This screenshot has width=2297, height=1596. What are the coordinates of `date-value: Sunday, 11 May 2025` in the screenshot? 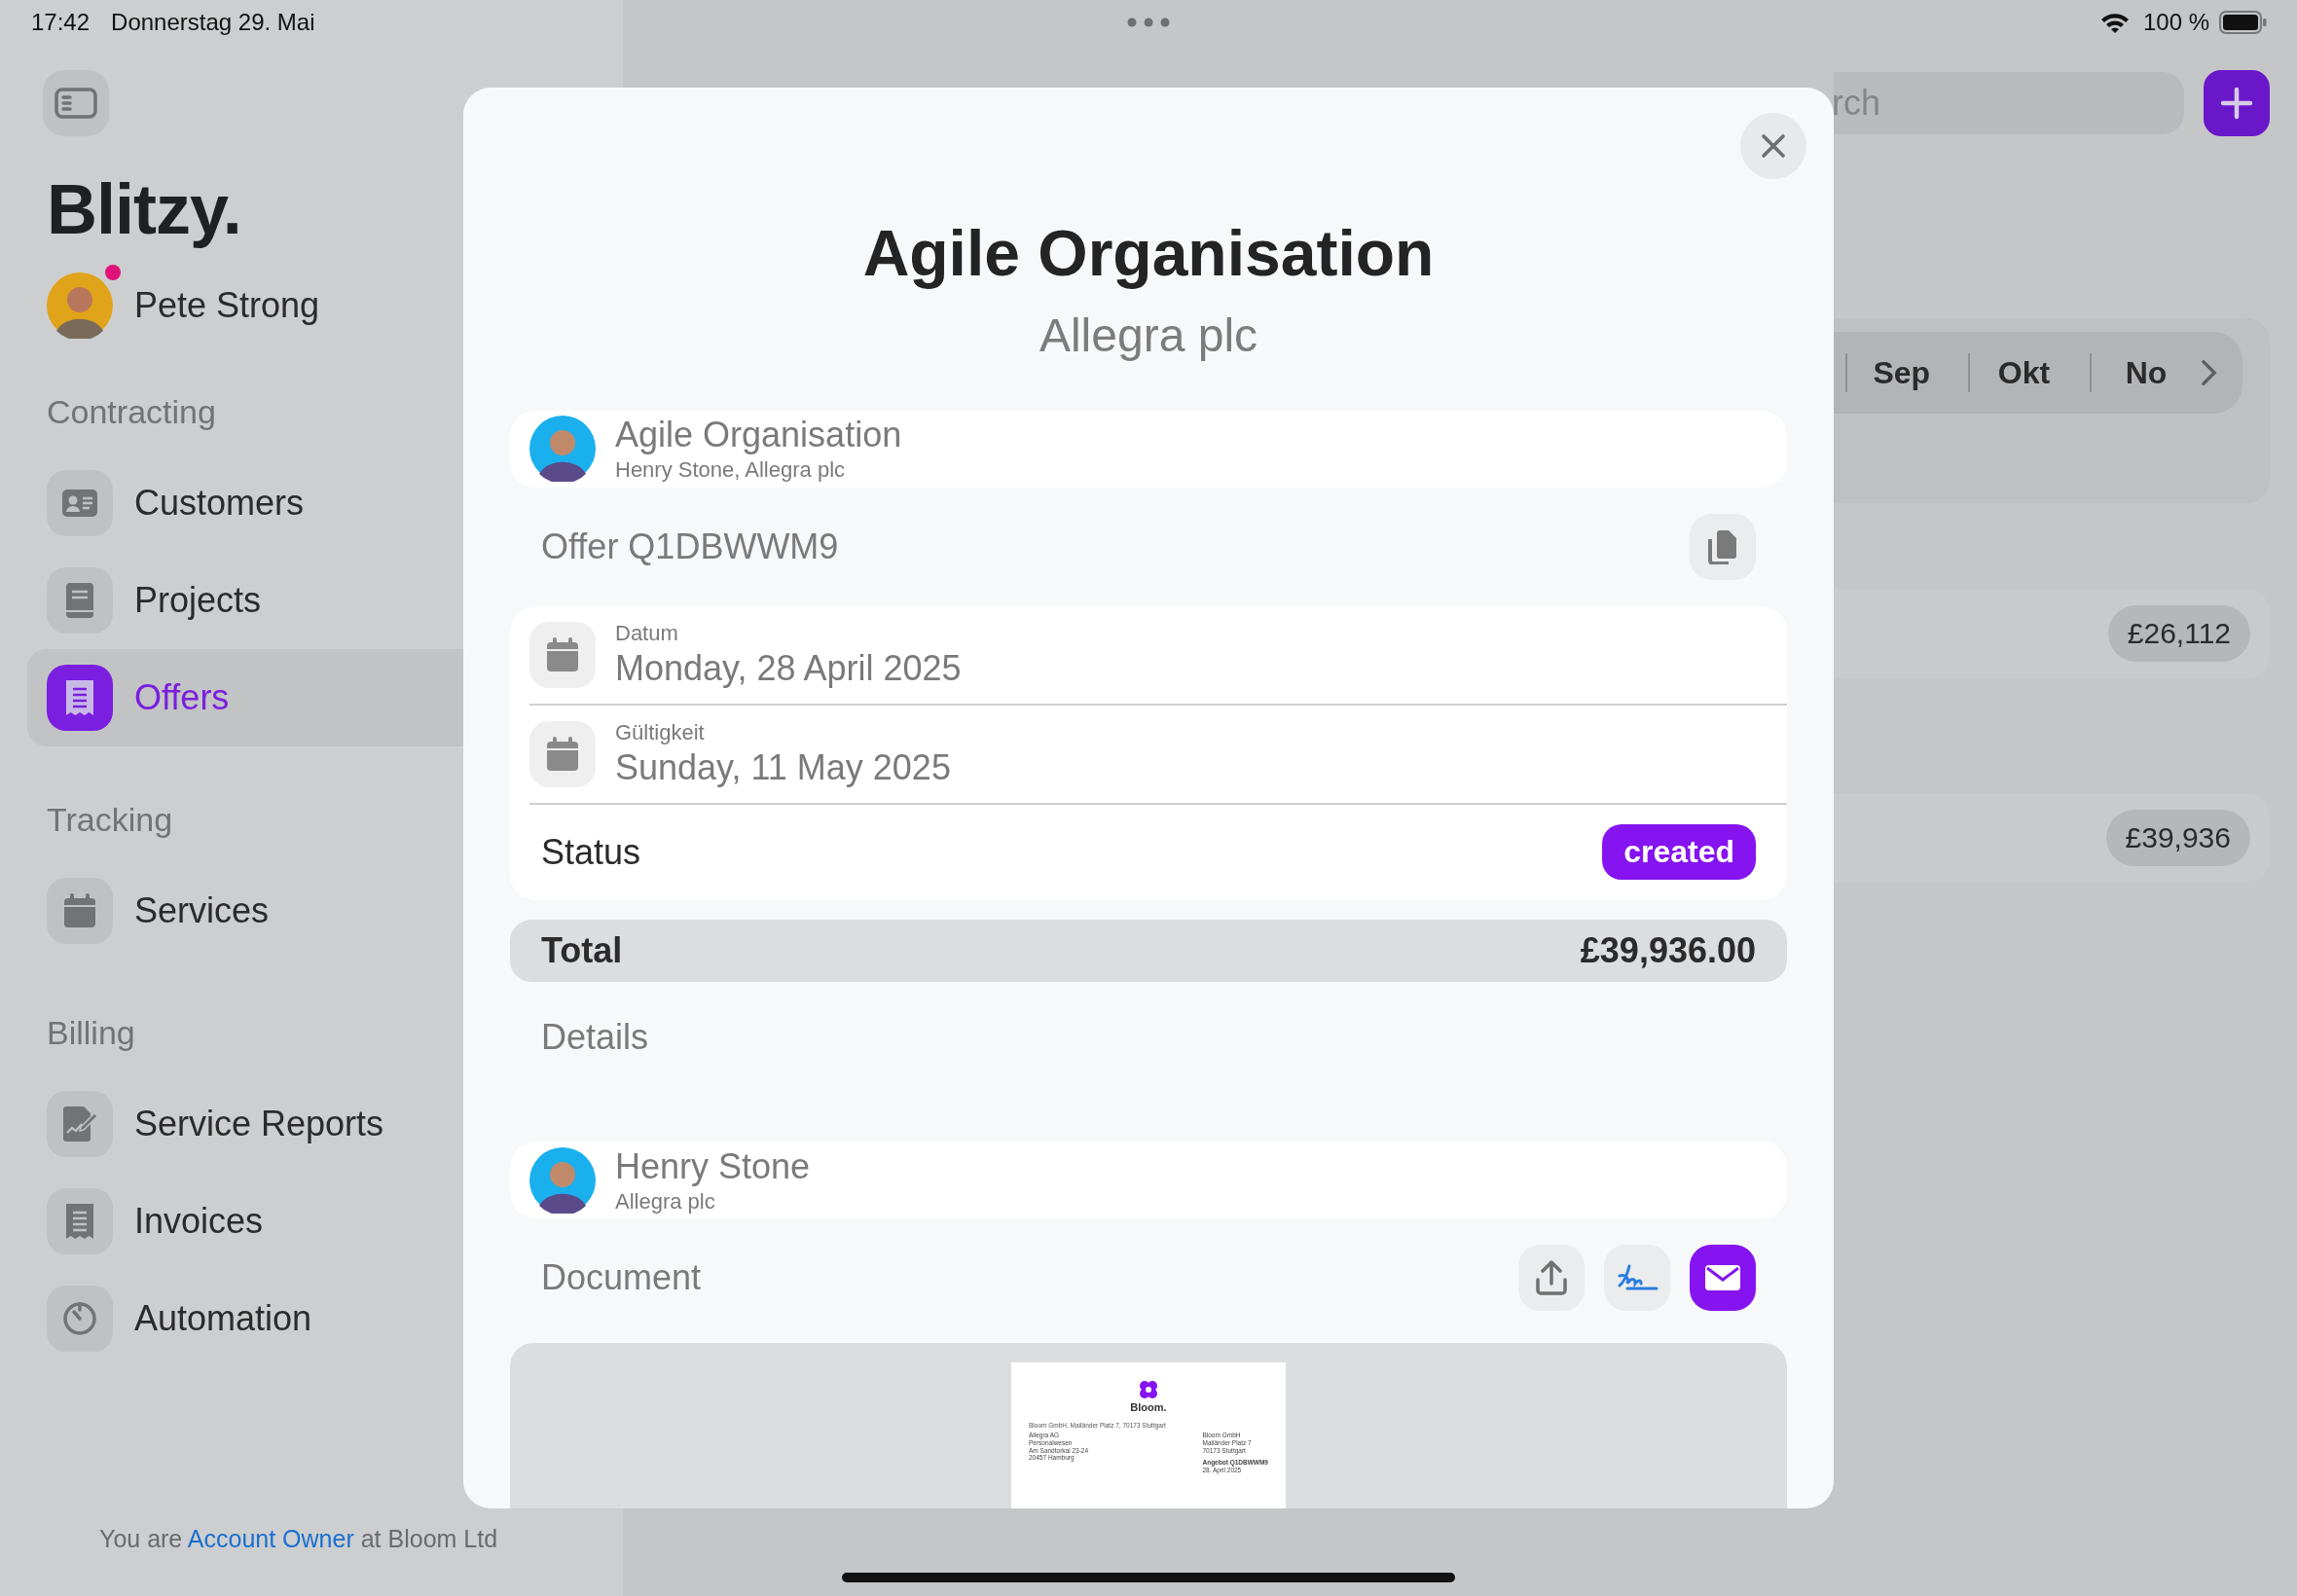 It's located at (783, 767).